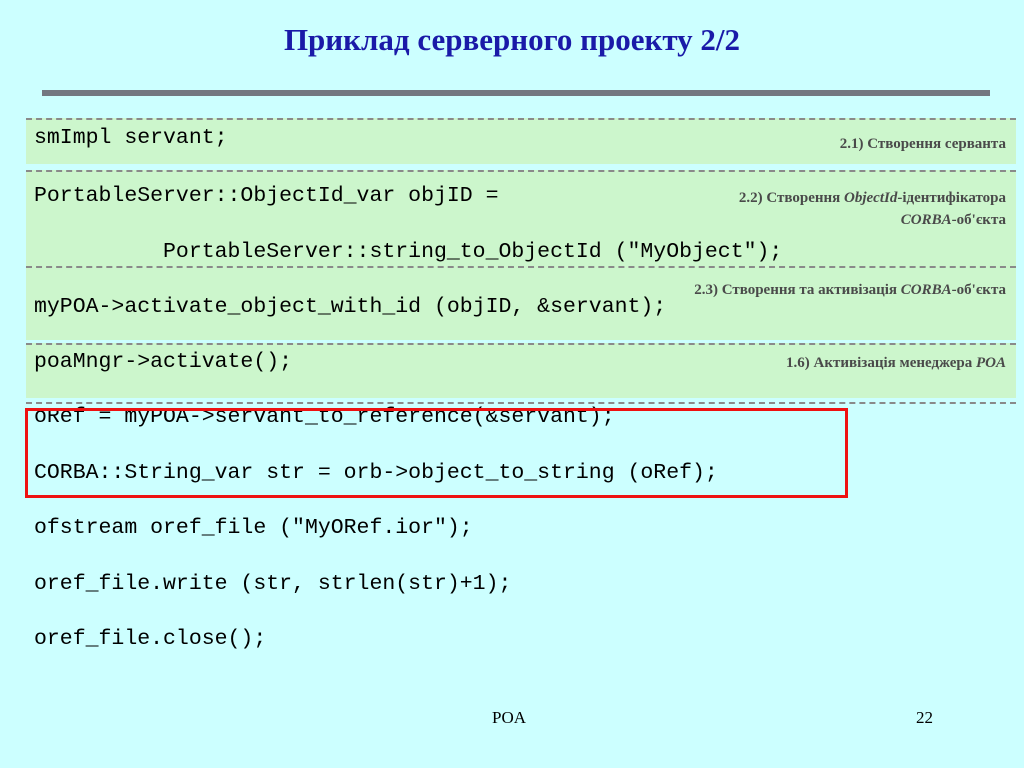 This screenshot has height=768, width=1024. What do you see at coordinates (978, 219) in the screenshot?
I see `note-2-line2-suffix: -об'єкта` at bounding box center [978, 219].